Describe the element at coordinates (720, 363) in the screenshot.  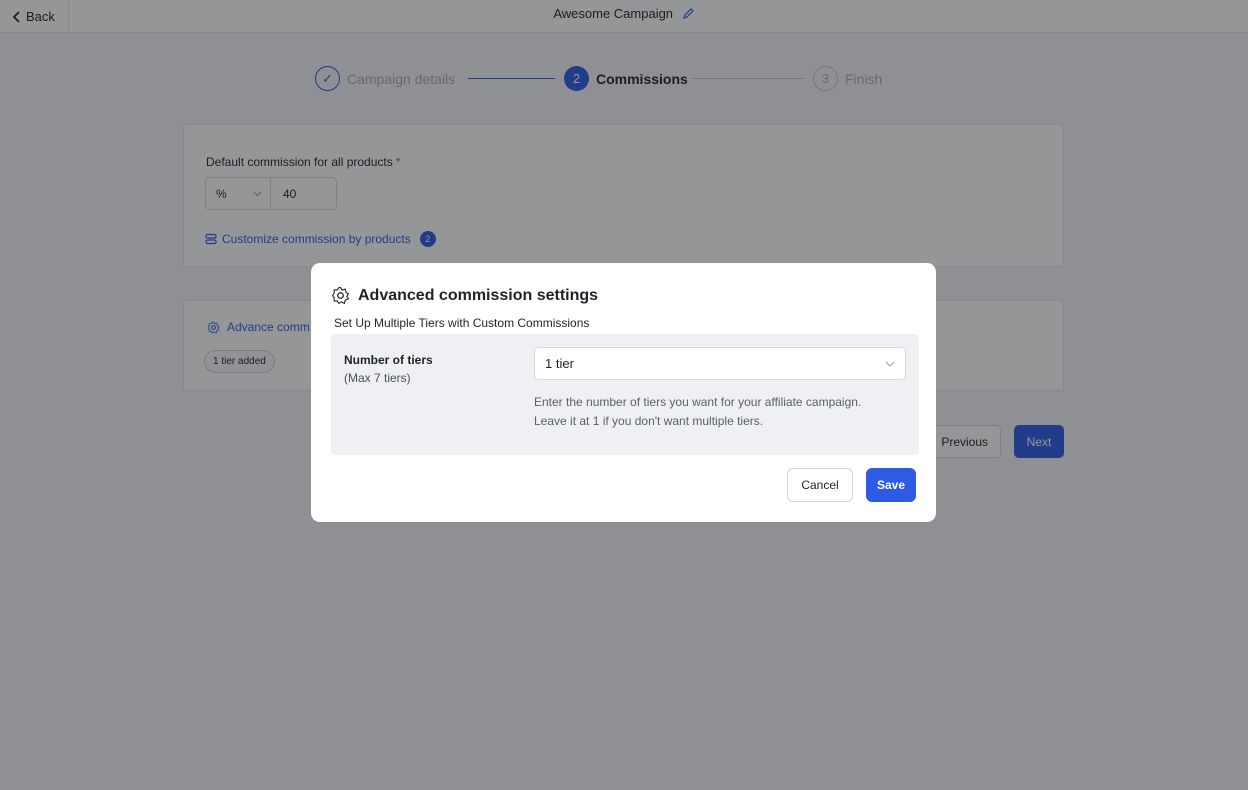
I see `tiers-select: 1 tier` at that location.